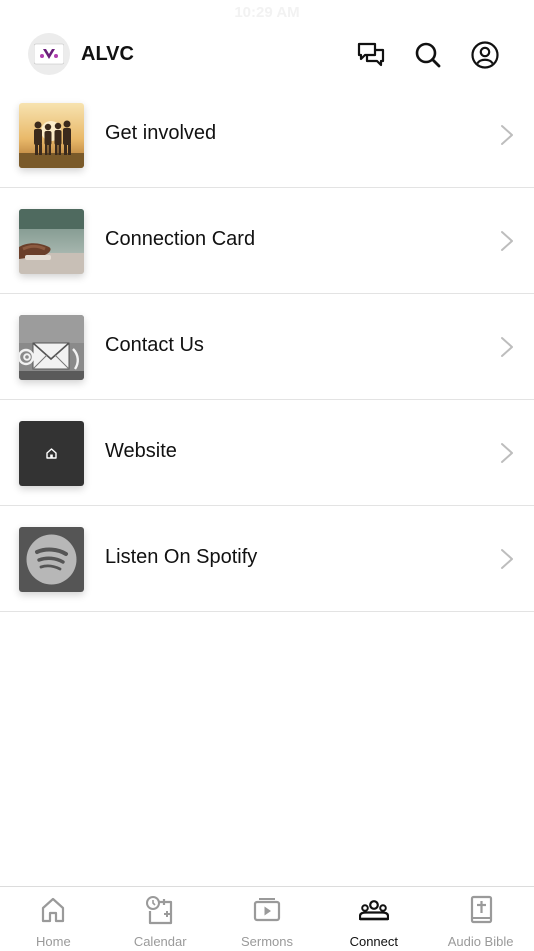 The height and width of the screenshot is (951, 534). What do you see at coordinates (180, 239) in the screenshot?
I see `menu-item-label: Connection Card` at bounding box center [180, 239].